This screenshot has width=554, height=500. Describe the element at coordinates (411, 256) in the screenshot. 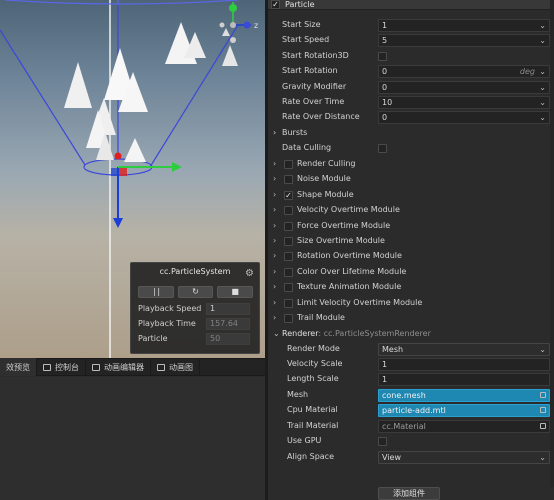

I see `module-rotation-overtime: › Rotation Overtime Module` at that location.